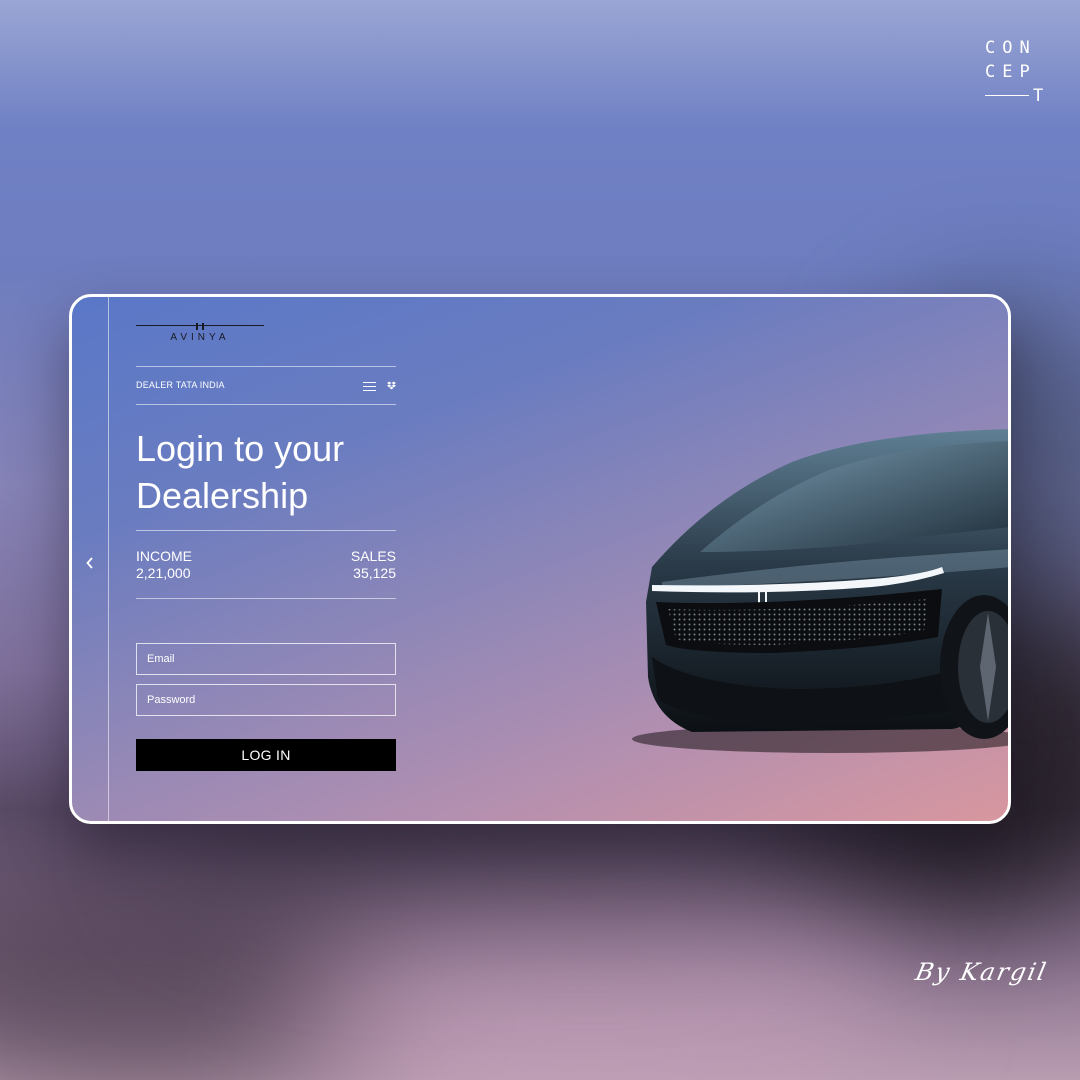 Image resolution: width=1080 pixels, height=1080 pixels. What do you see at coordinates (1011, 48) in the screenshot?
I see `concept-row-1: CON` at bounding box center [1011, 48].